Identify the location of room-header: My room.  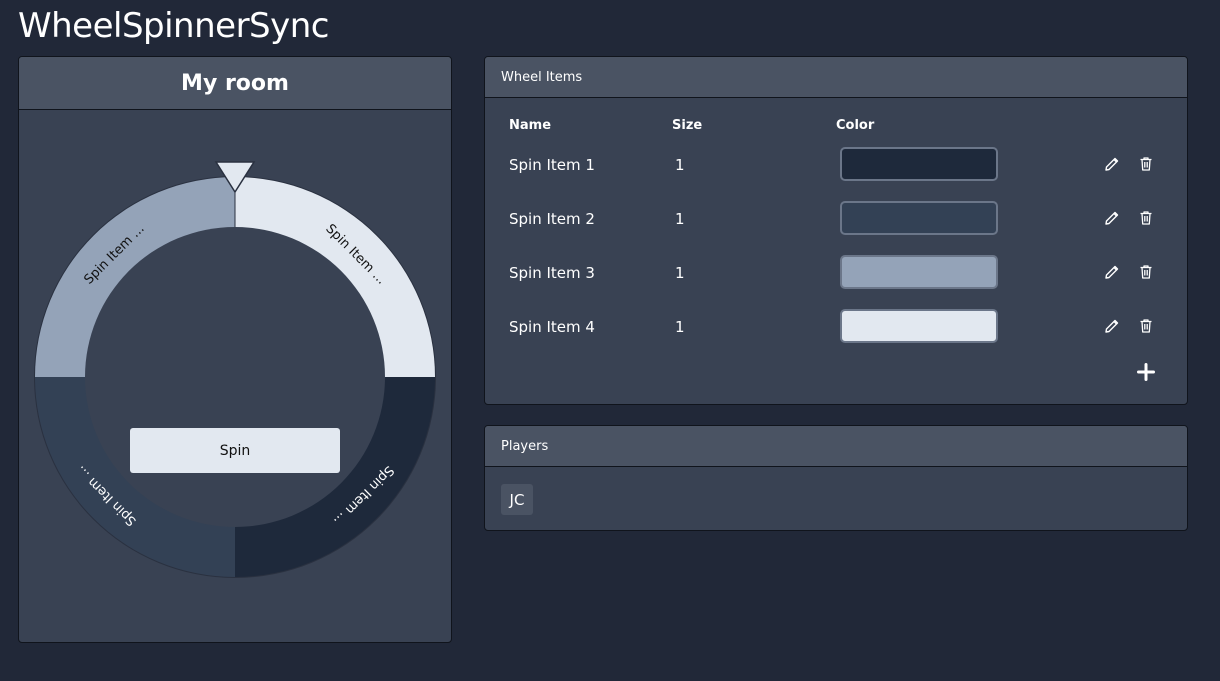
(235, 83).